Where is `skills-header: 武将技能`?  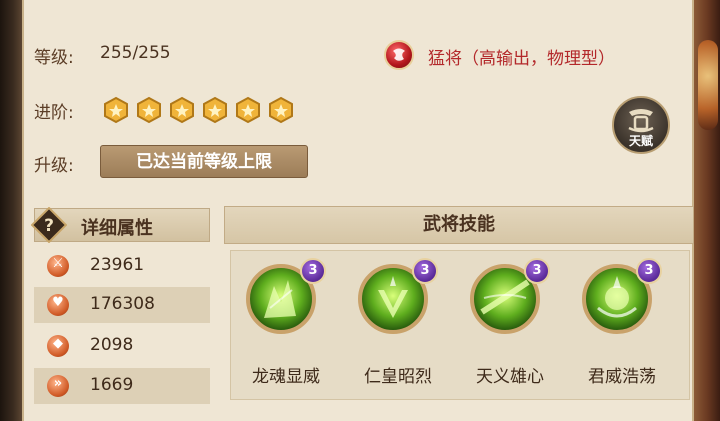 skills-header: 武将技能 is located at coordinates (459, 225).